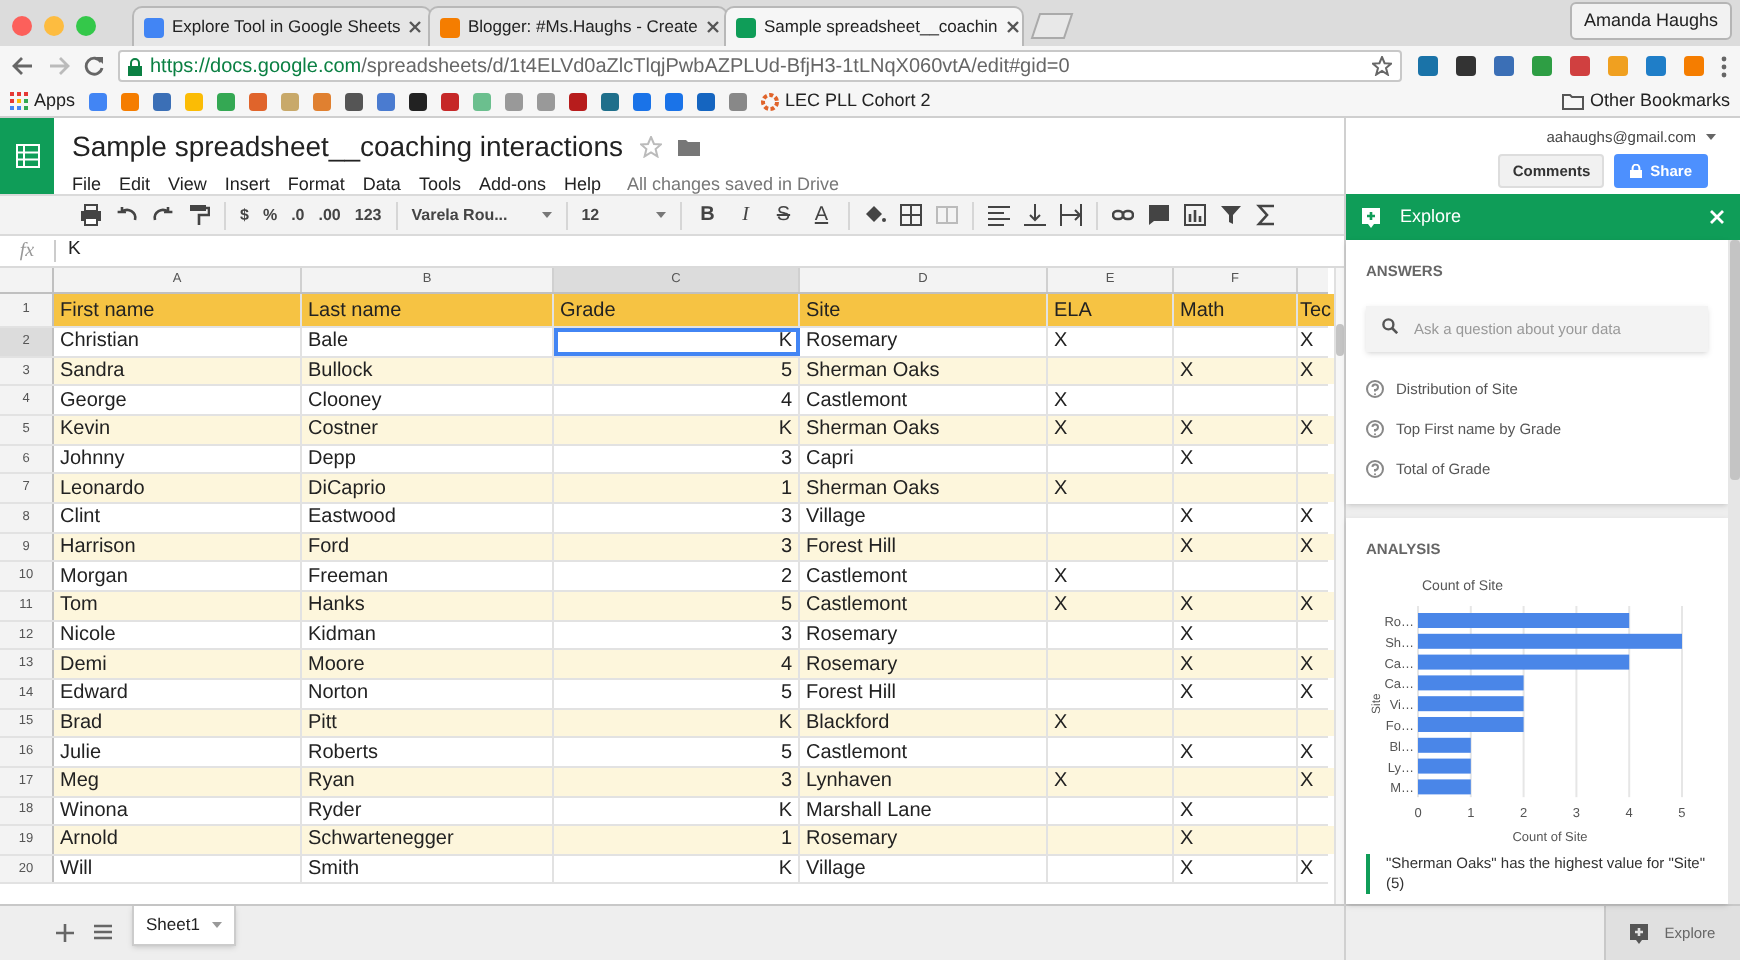  What do you see at coordinates (428, 371) in the screenshot?
I see `table-cell: Bullock` at bounding box center [428, 371].